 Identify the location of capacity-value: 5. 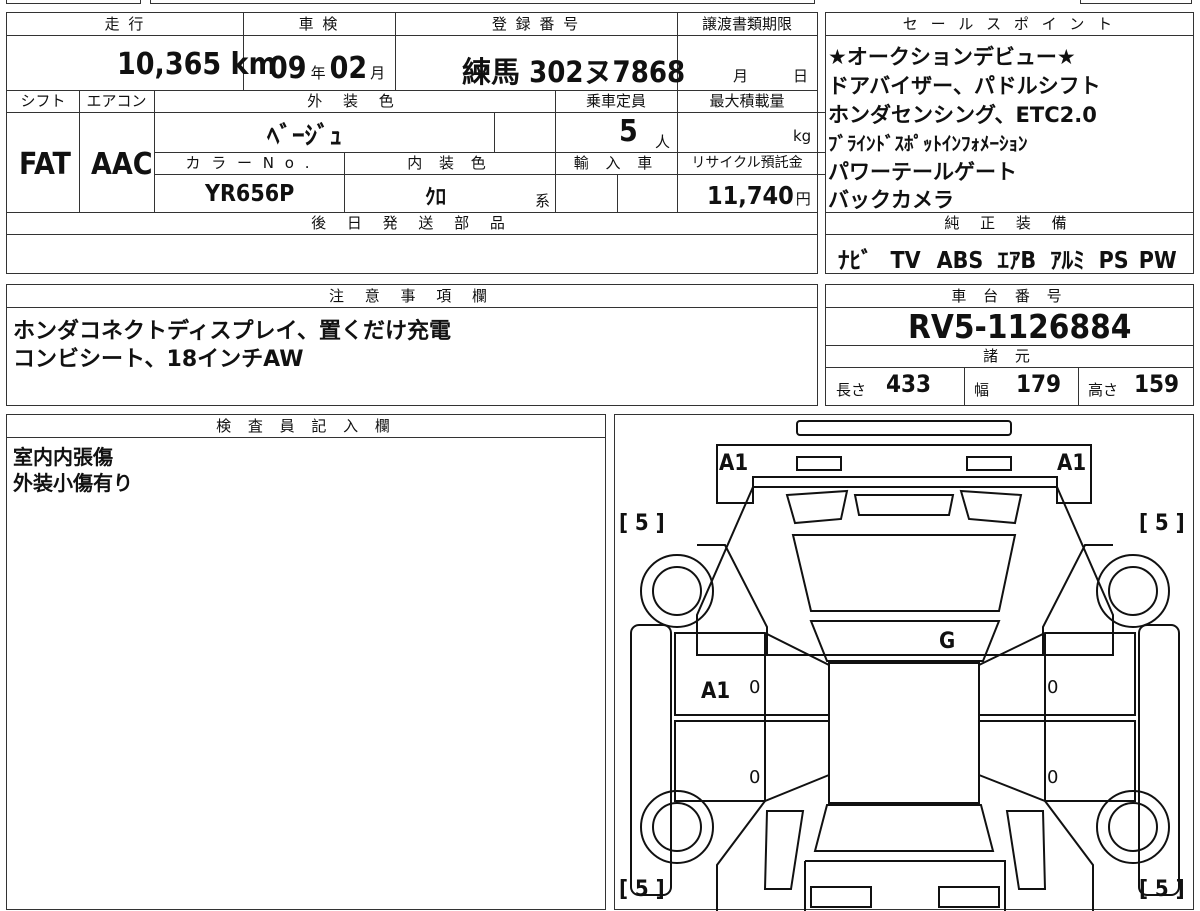
(628, 131).